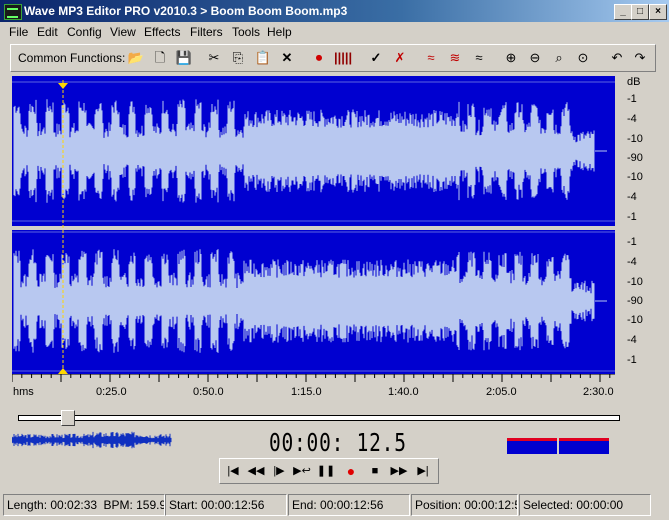 Image resolution: width=669 pixels, height=520 pixels. Describe the element at coordinates (84, 32) in the screenshot. I see `menu-config: Config` at that location.